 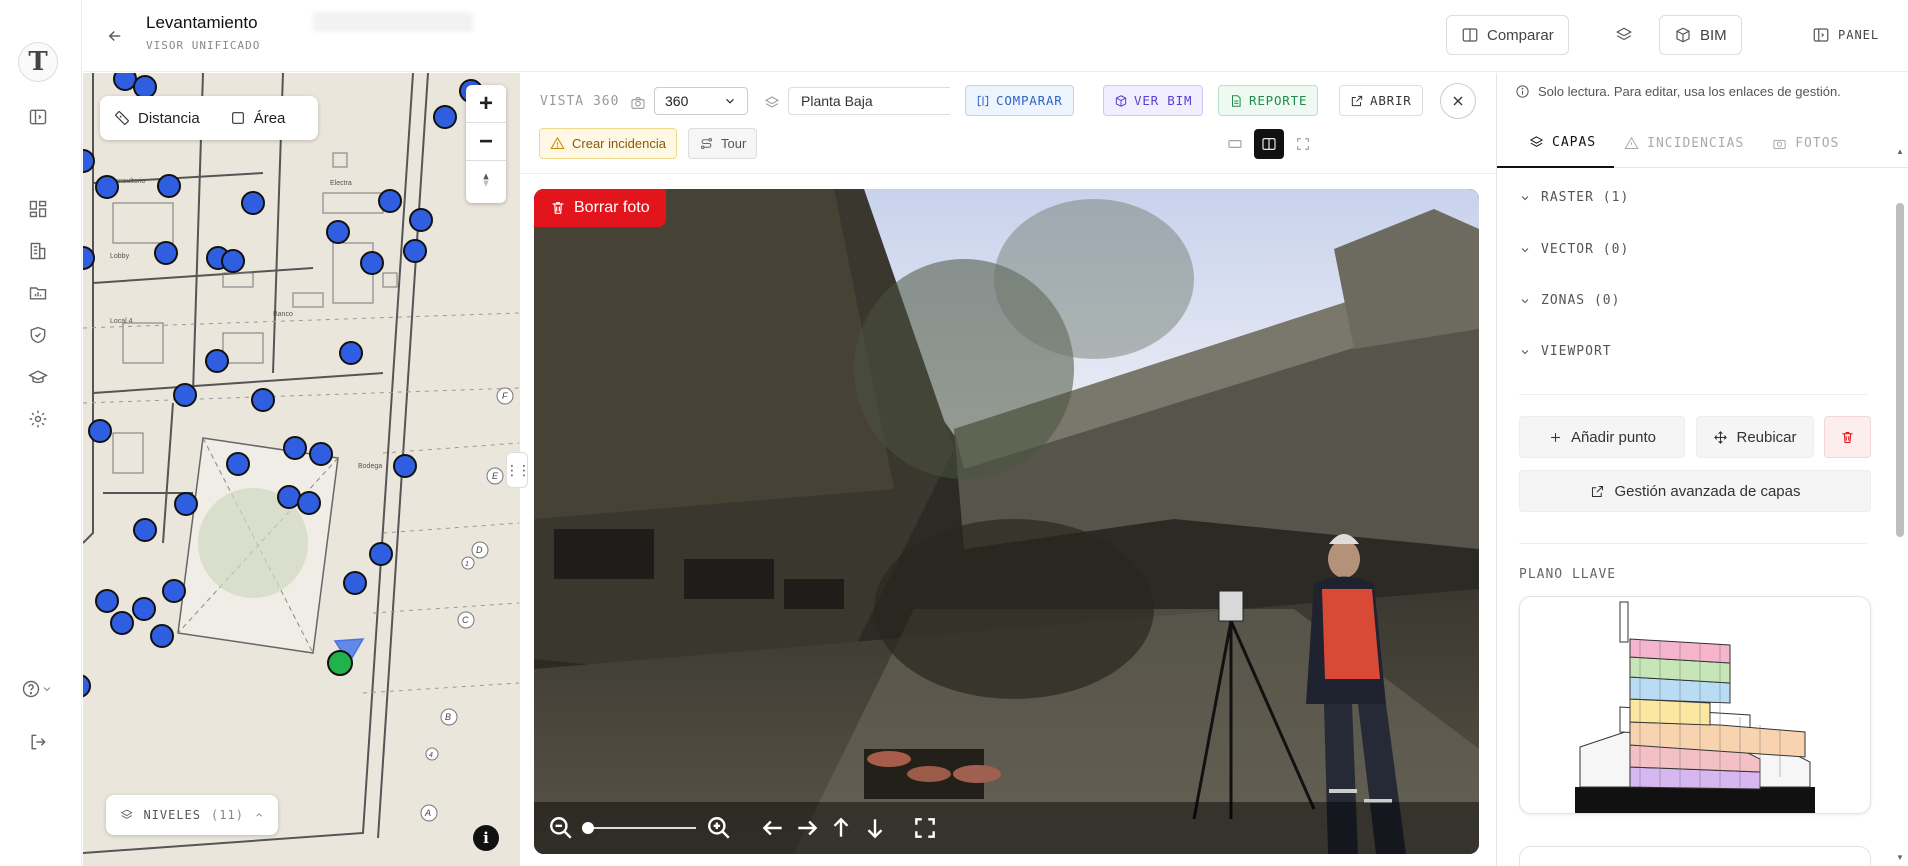 What do you see at coordinates (1507, 35) in the screenshot?
I see `compare-button: Comparar` at bounding box center [1507, 35].